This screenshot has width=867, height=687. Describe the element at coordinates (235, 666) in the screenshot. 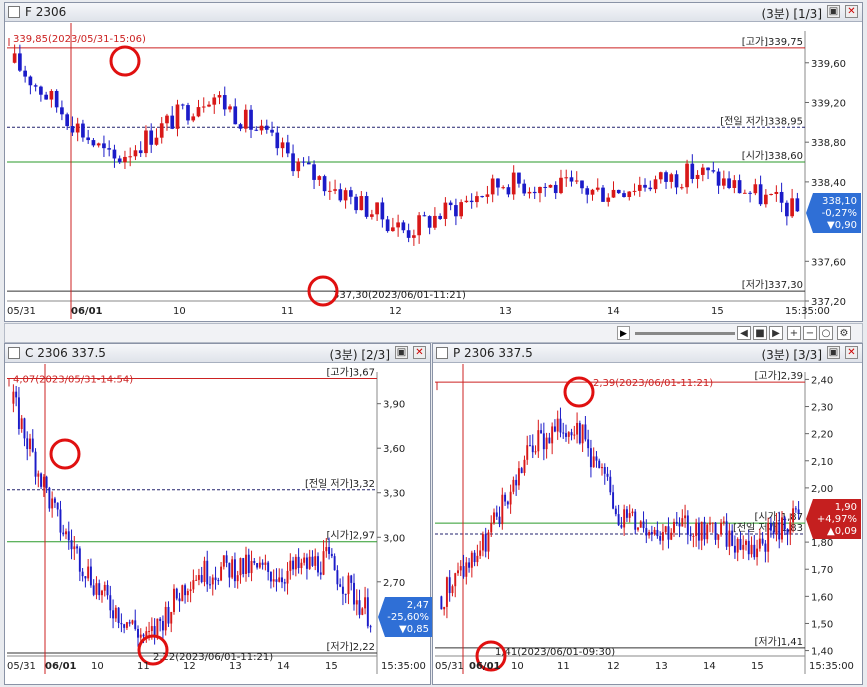

I see `x-tick-label: 13` at that location.